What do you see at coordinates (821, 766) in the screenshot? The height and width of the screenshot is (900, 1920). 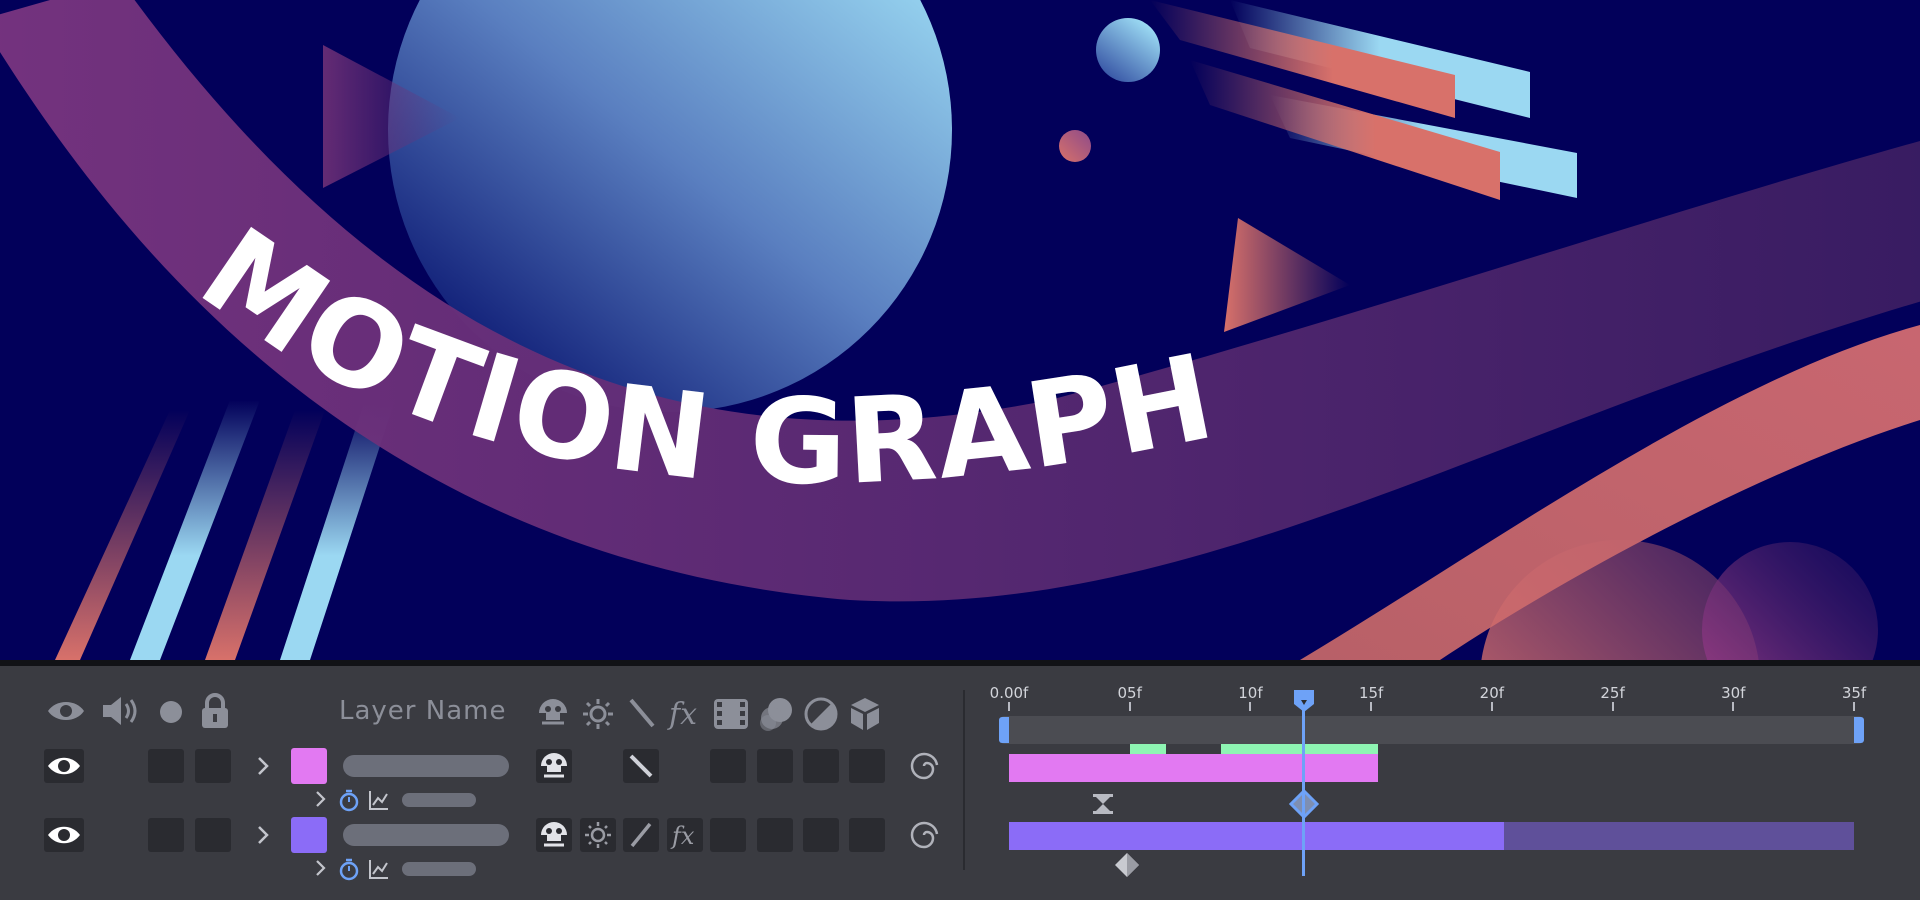 I see `layer-1-adjustment-switch` at bounding box center [821, 766].